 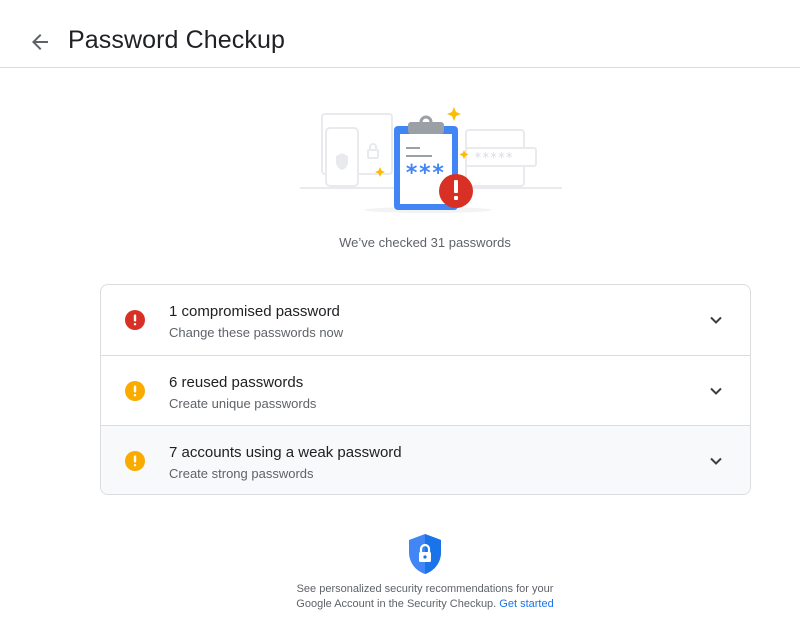 What do you see at coordinates (243, 403) in the screenshot?
I see `row-subtitle: Create unique passwords` at bounding box center [243, 403].